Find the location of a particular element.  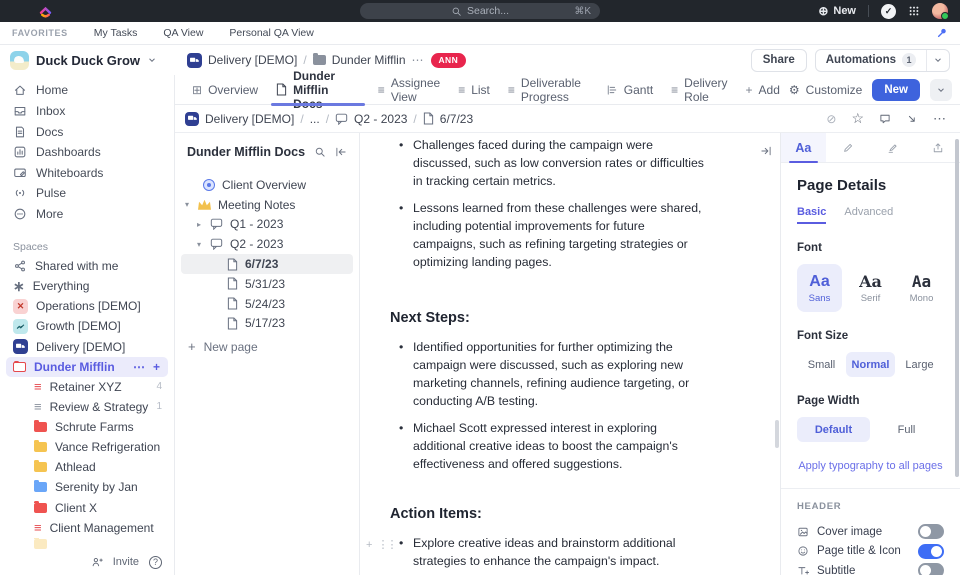

tab-overview: ⊞ Overview is located at coordinates (225, 90).